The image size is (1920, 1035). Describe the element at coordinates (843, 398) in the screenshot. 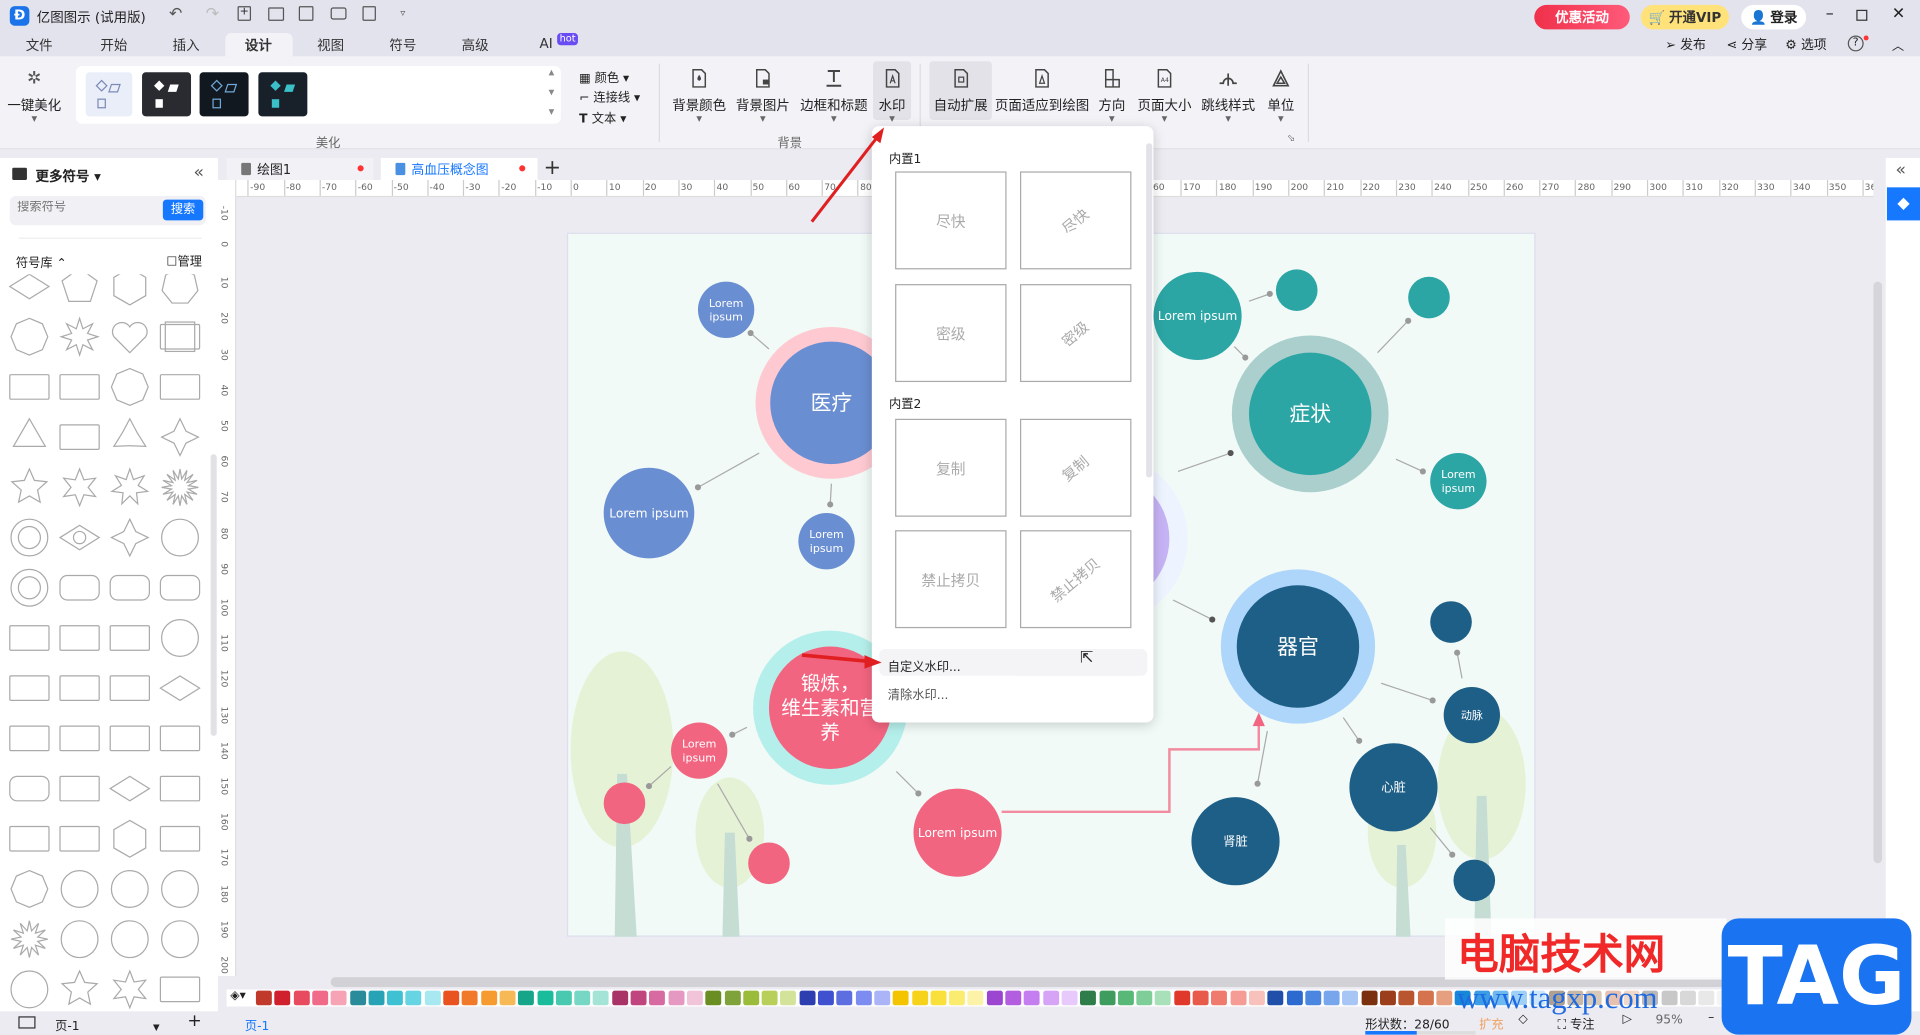

I see `annotation-arrows` at that location.